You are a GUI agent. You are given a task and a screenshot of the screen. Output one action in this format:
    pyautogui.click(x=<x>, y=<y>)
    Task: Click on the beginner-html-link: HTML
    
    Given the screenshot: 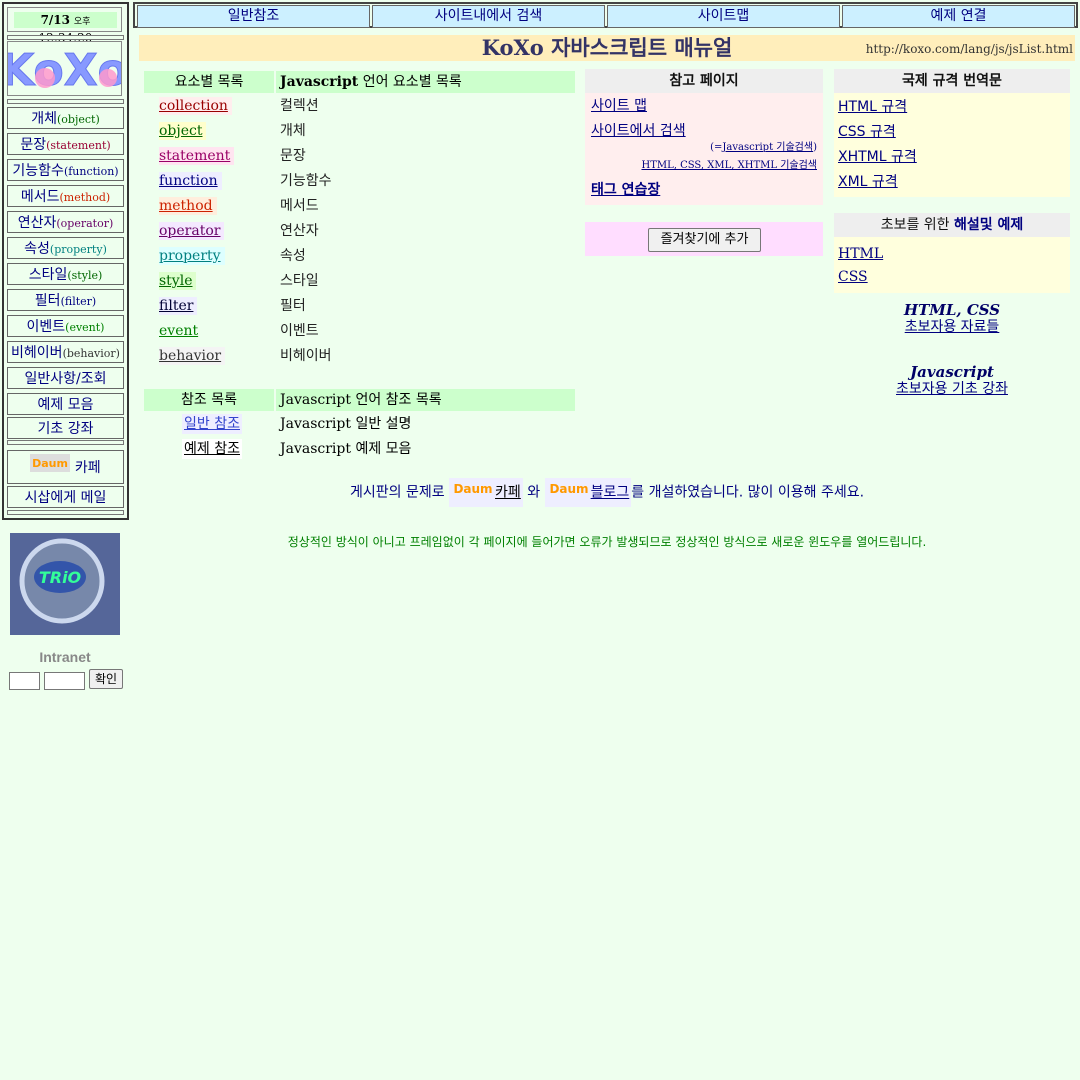 What is the action you would take?
    pyautogui.click(x=860, y=254)
    